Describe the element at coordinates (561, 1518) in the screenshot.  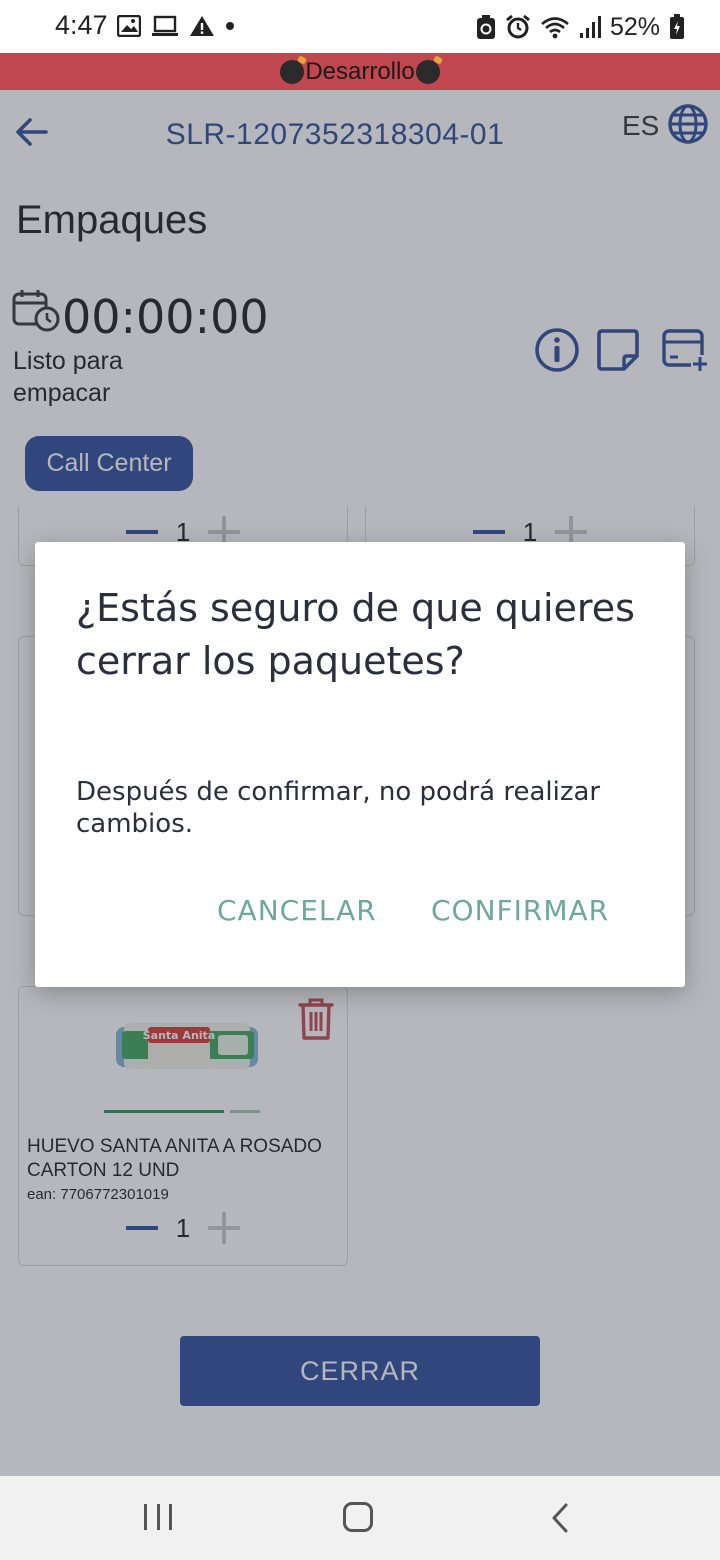
I see `nav-back-icon` at that location.